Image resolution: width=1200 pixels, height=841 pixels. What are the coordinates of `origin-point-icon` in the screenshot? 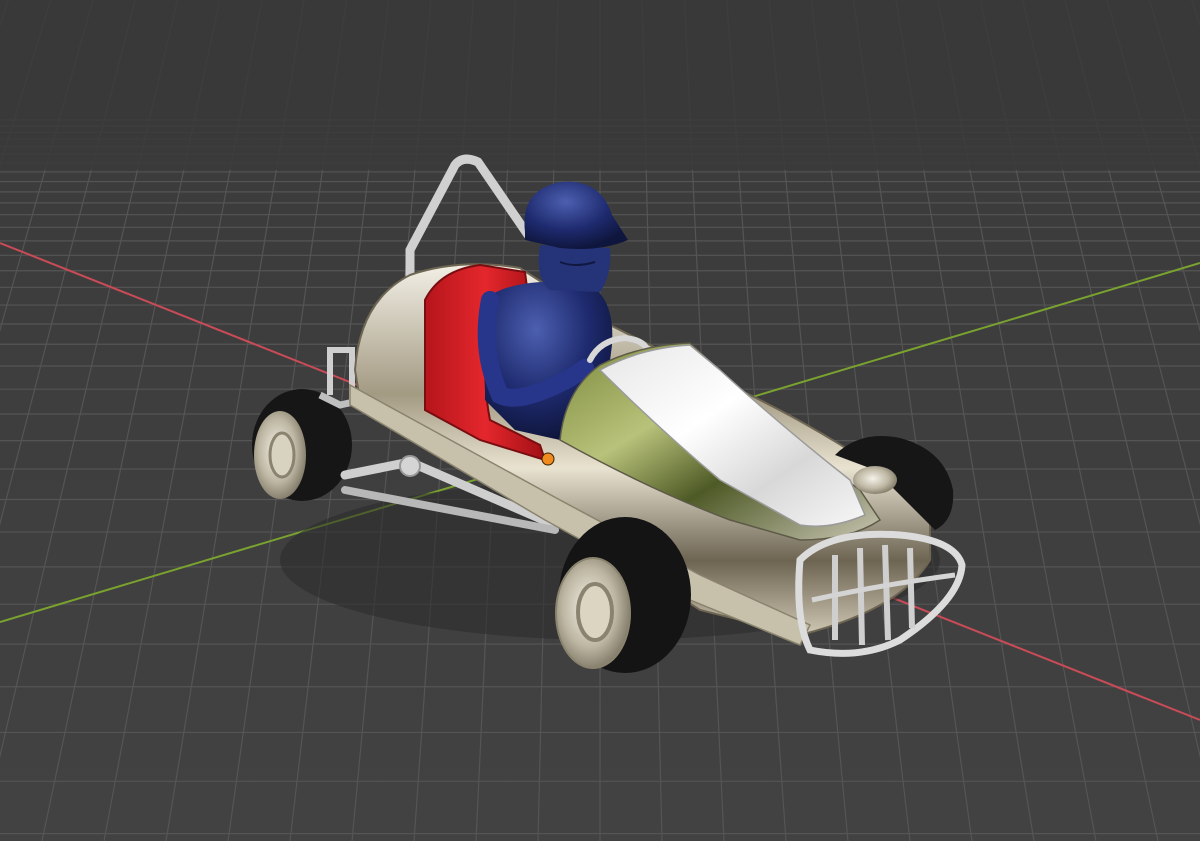 It's located at (548, 459).